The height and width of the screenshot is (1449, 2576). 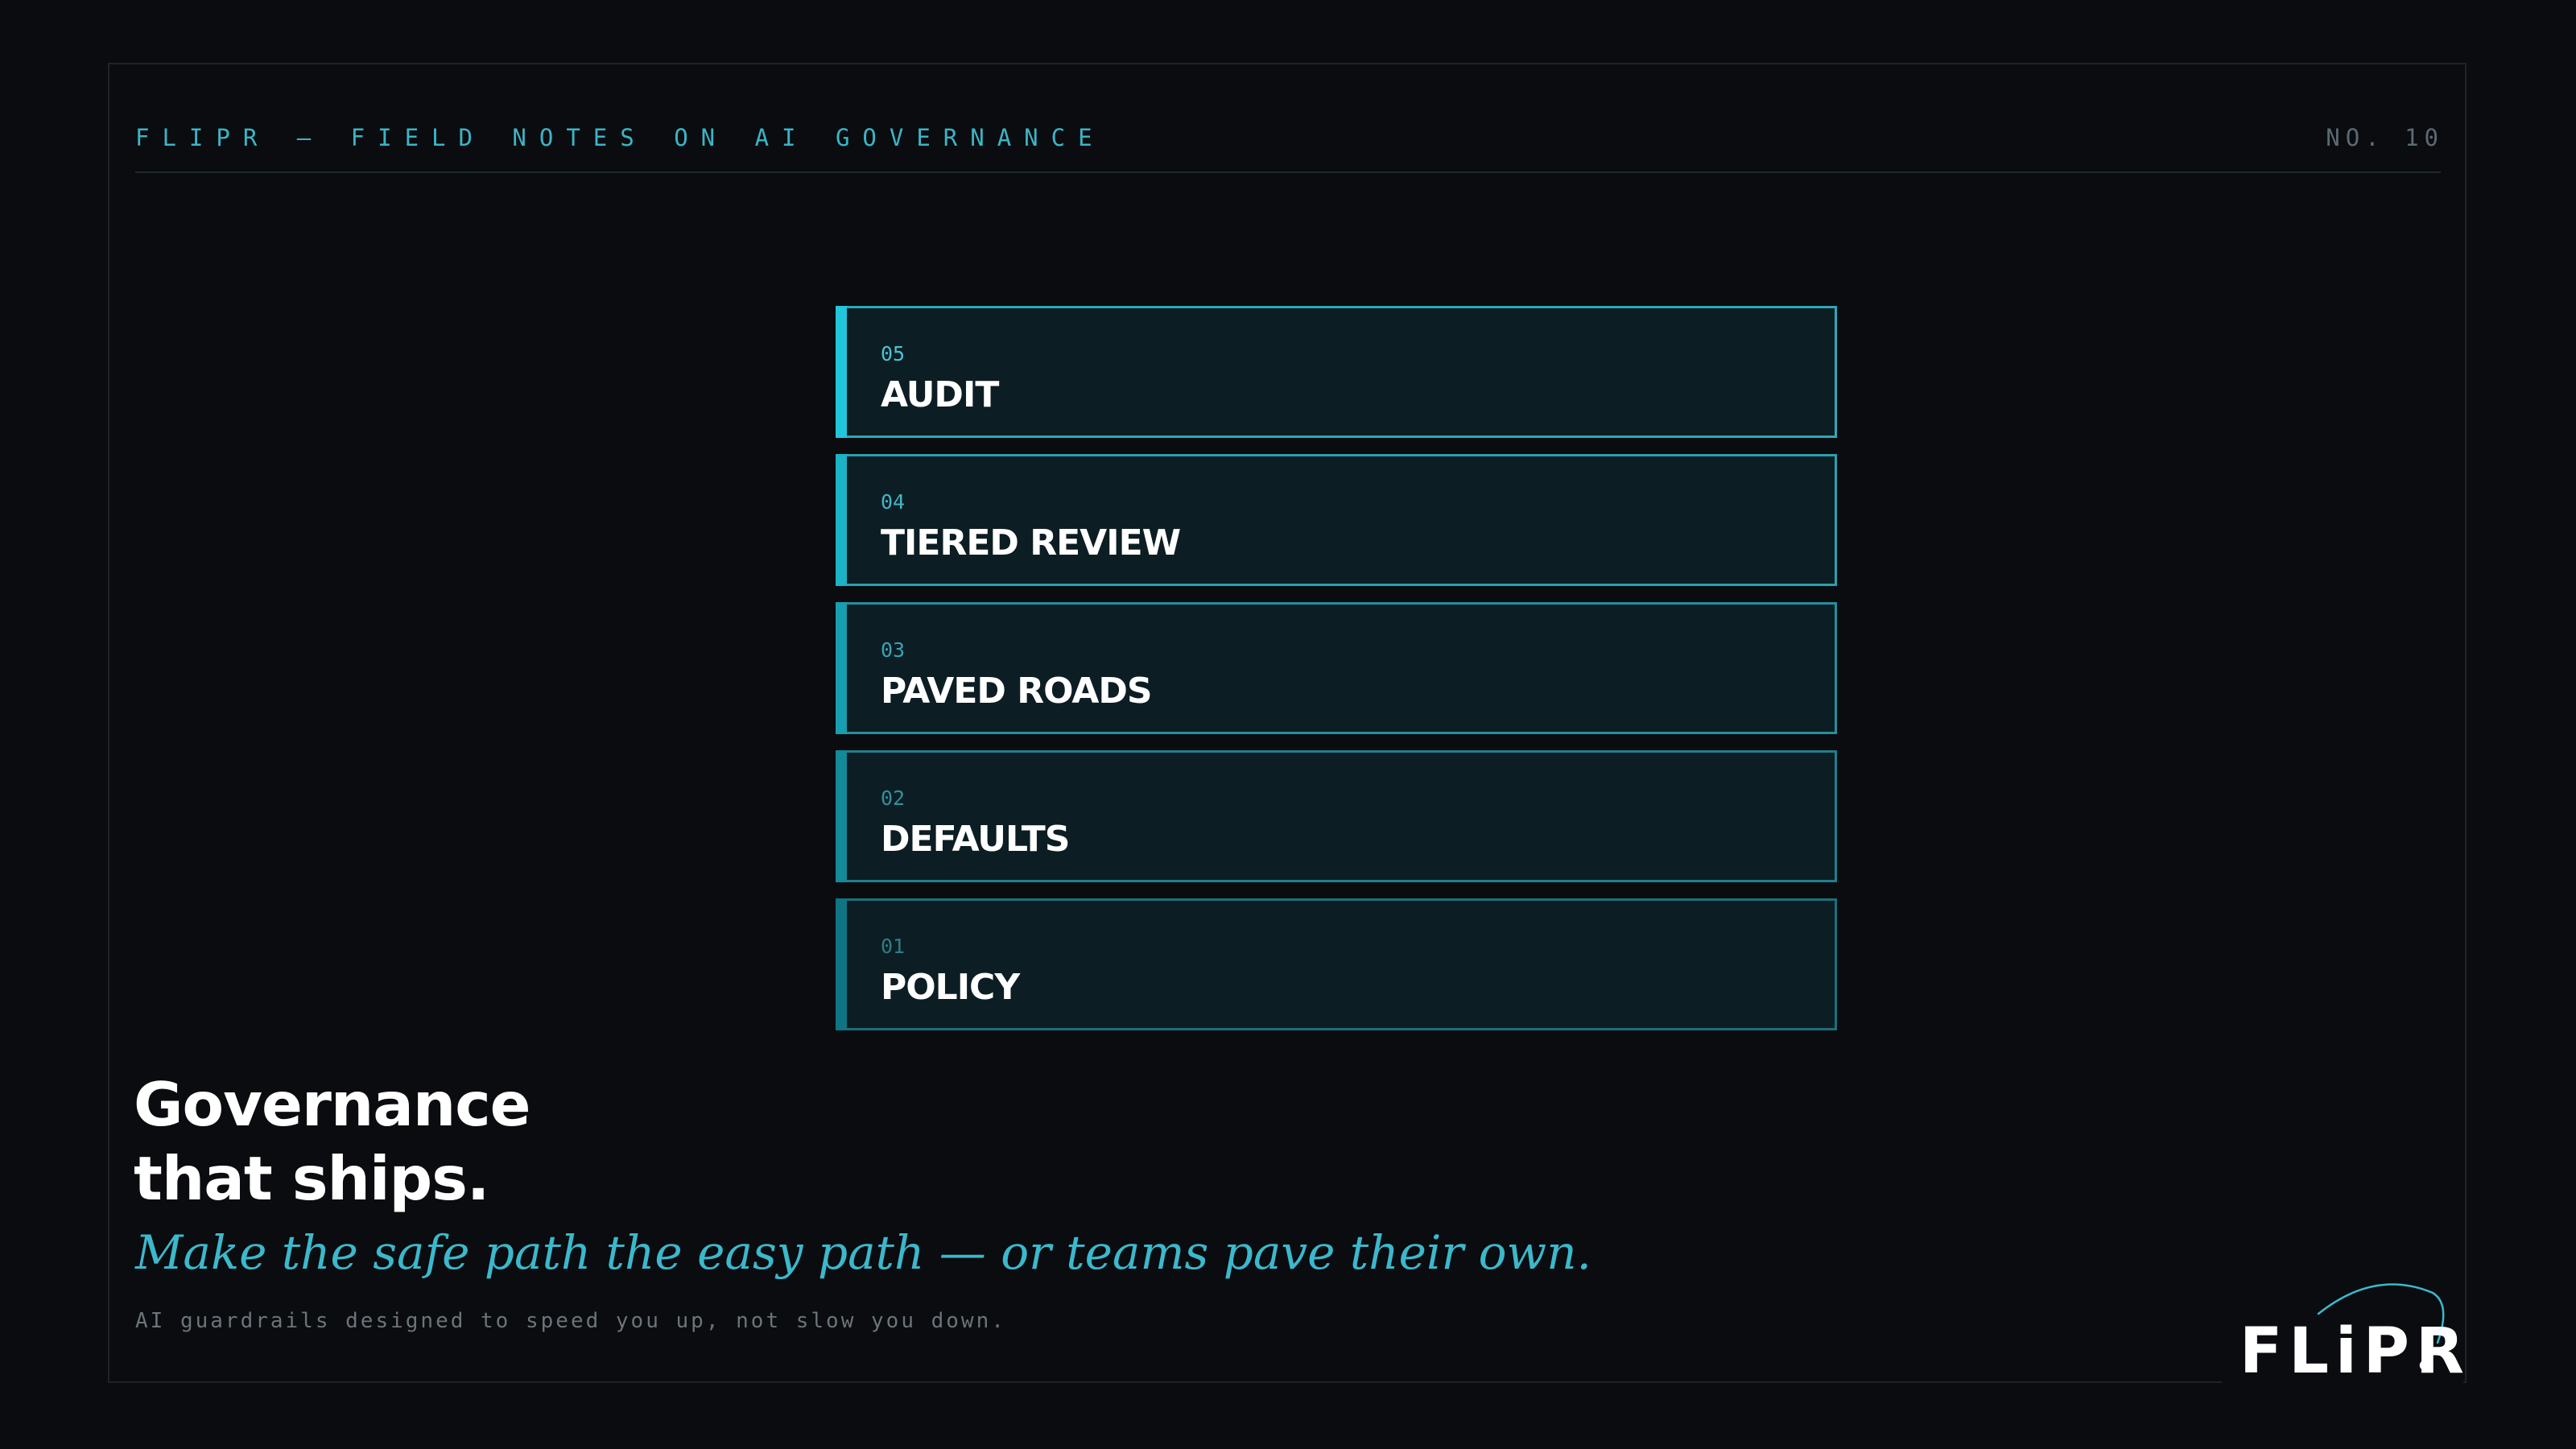 I want to click on issue-number: NO. 10, so click(x=2385, y=137).